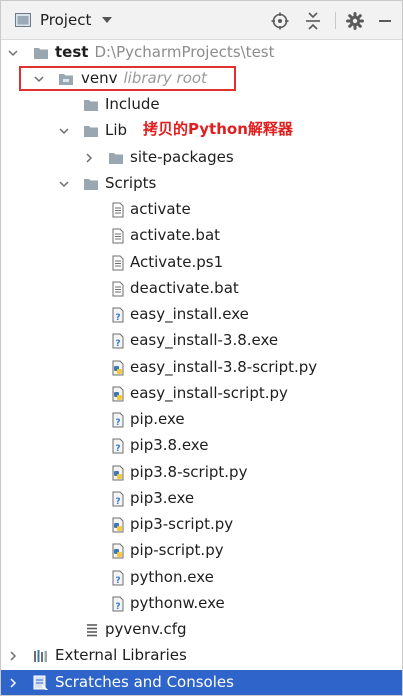 The image size is (403, 696). I want to click on tree-node-root: test D:\PycharmProjects\test, so click(201, 53).